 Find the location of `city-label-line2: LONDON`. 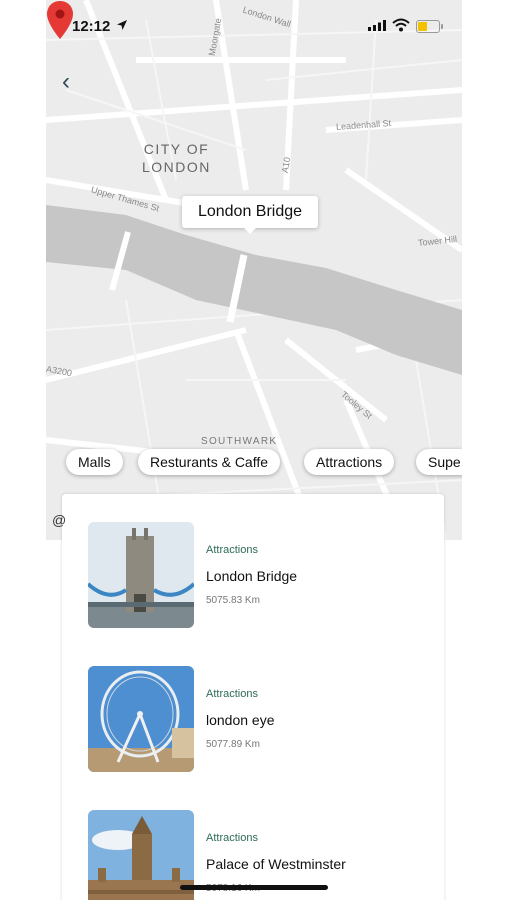

city-label-line2: LONDON is located at coordinates (176, 167).